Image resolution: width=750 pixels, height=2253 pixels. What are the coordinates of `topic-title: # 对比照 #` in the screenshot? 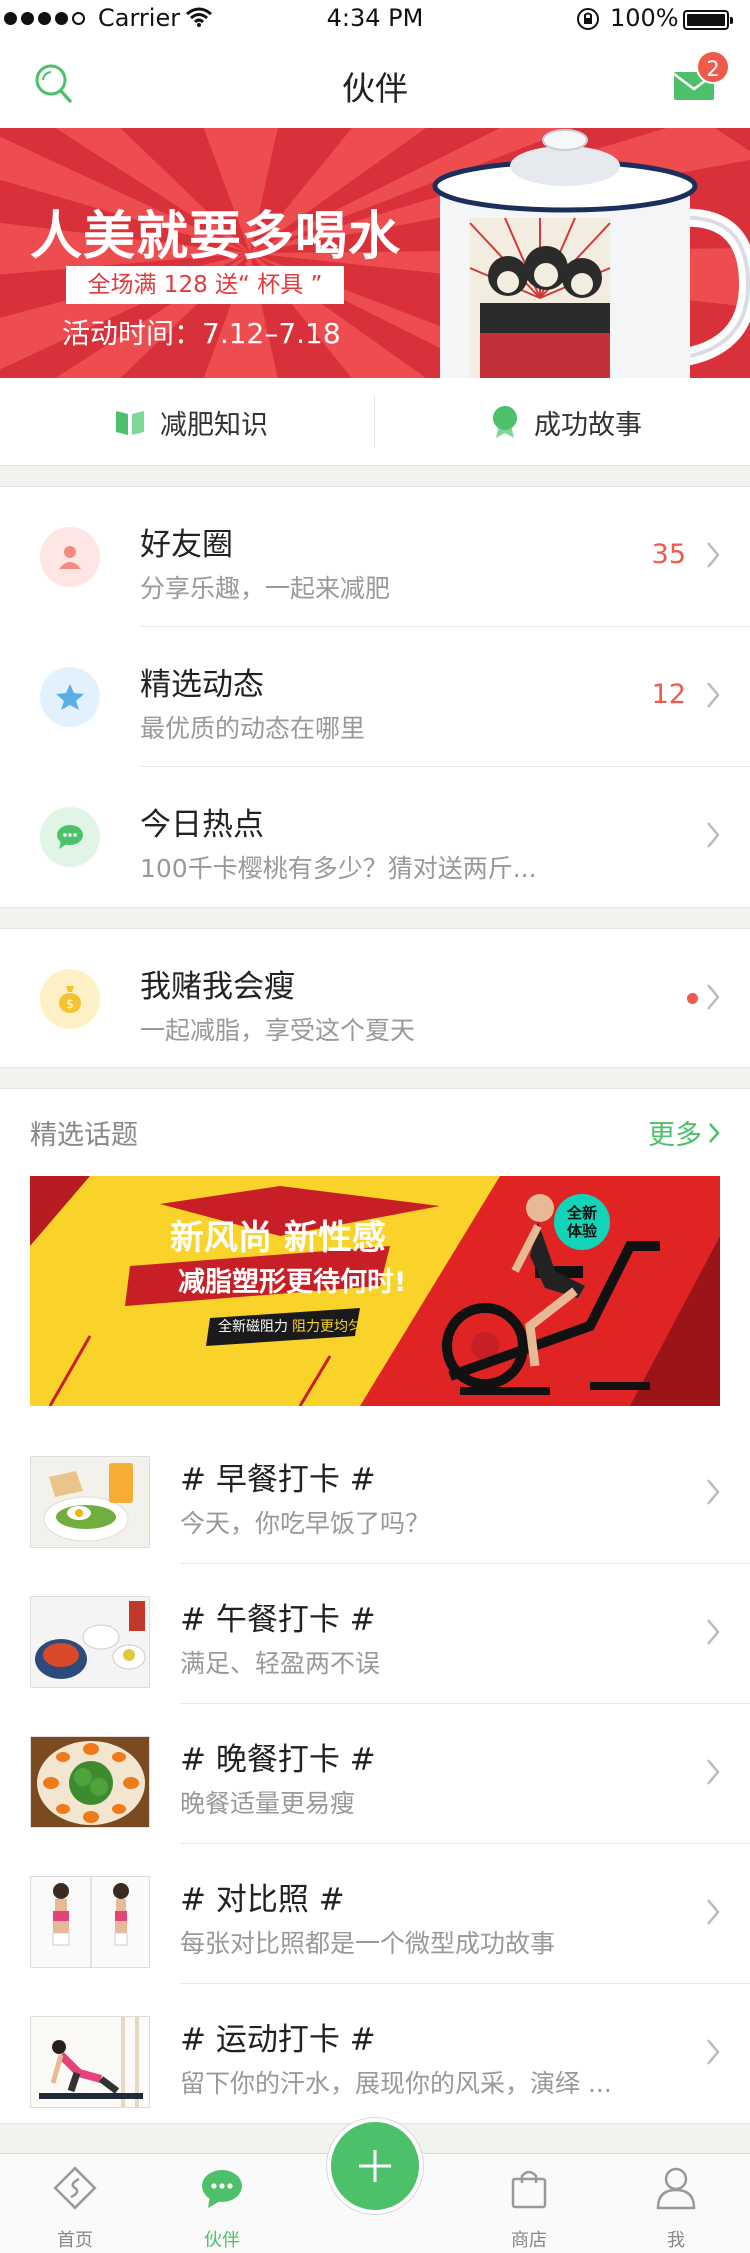 It's located at (262, 1900).